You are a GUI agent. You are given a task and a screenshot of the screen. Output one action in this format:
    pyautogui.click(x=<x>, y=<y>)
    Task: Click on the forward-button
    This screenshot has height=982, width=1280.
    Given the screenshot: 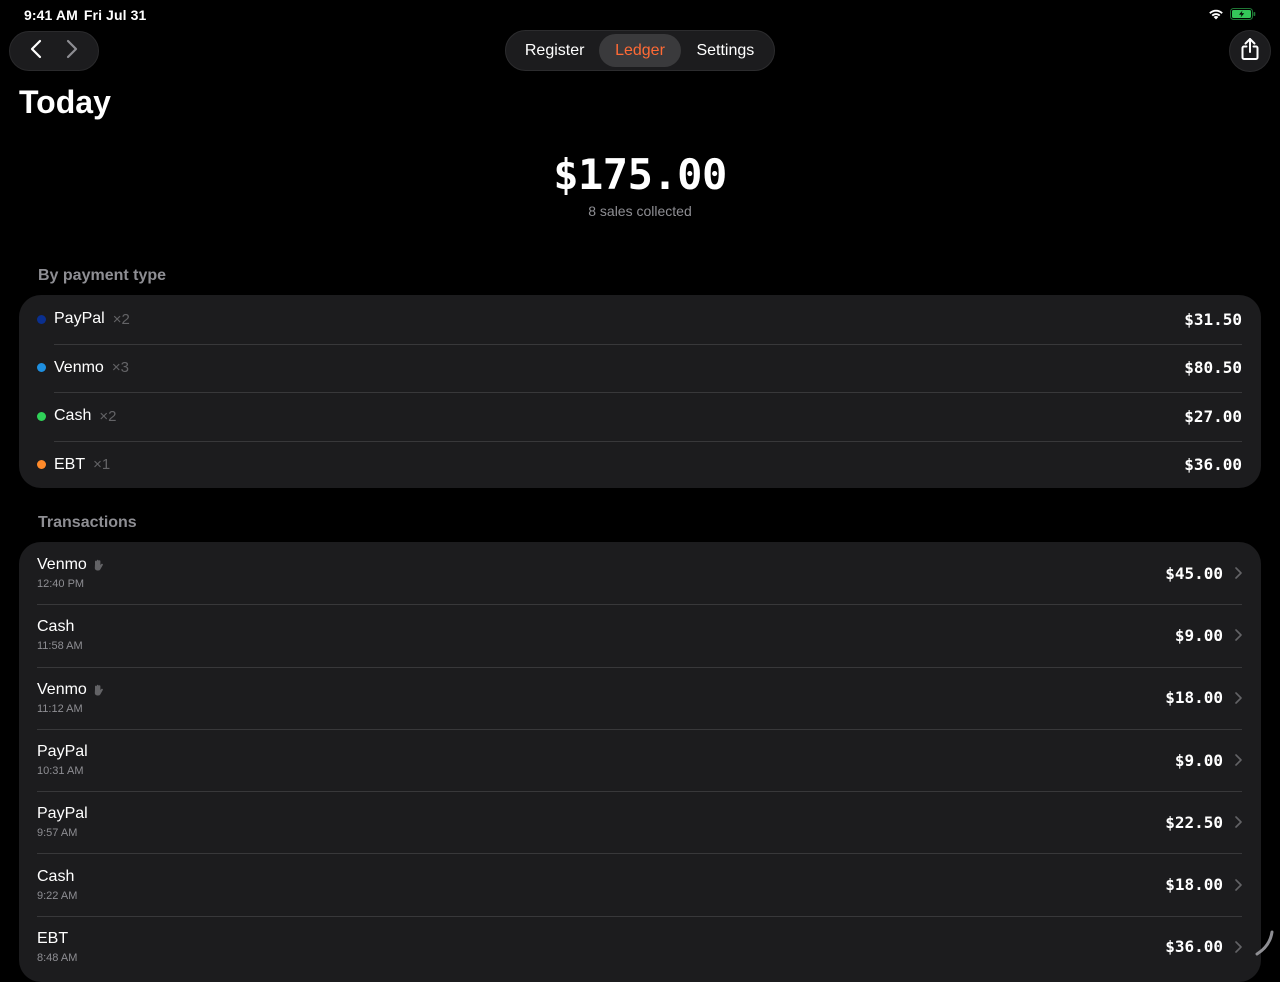 What is the action you would take?
    pyautogui.click(x=72, y=51)
    